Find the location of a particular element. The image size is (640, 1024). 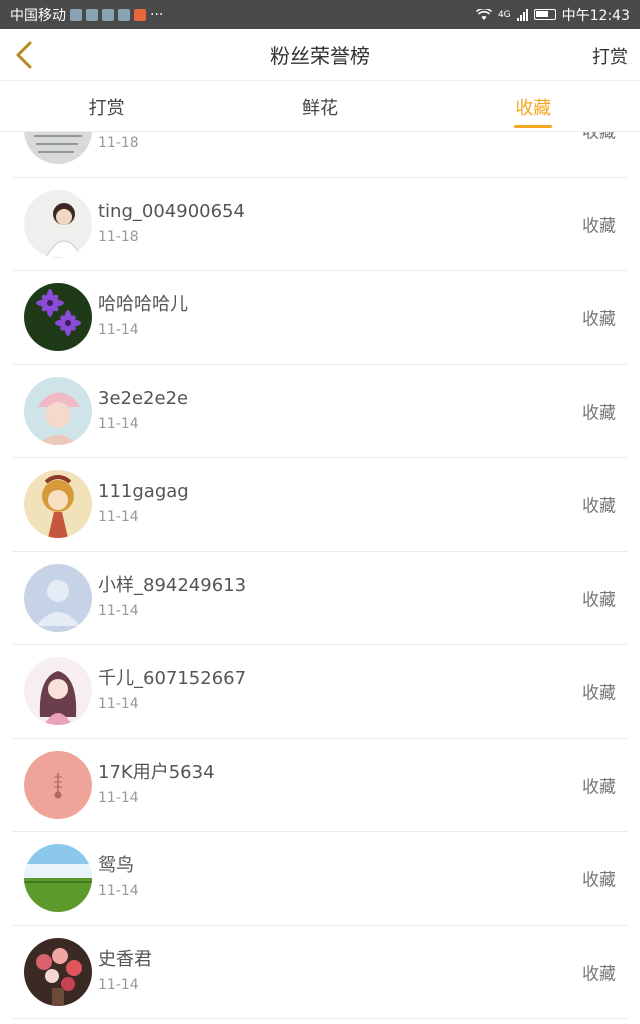

flower-bouquet-avatar is located at coordinates (58, 971).